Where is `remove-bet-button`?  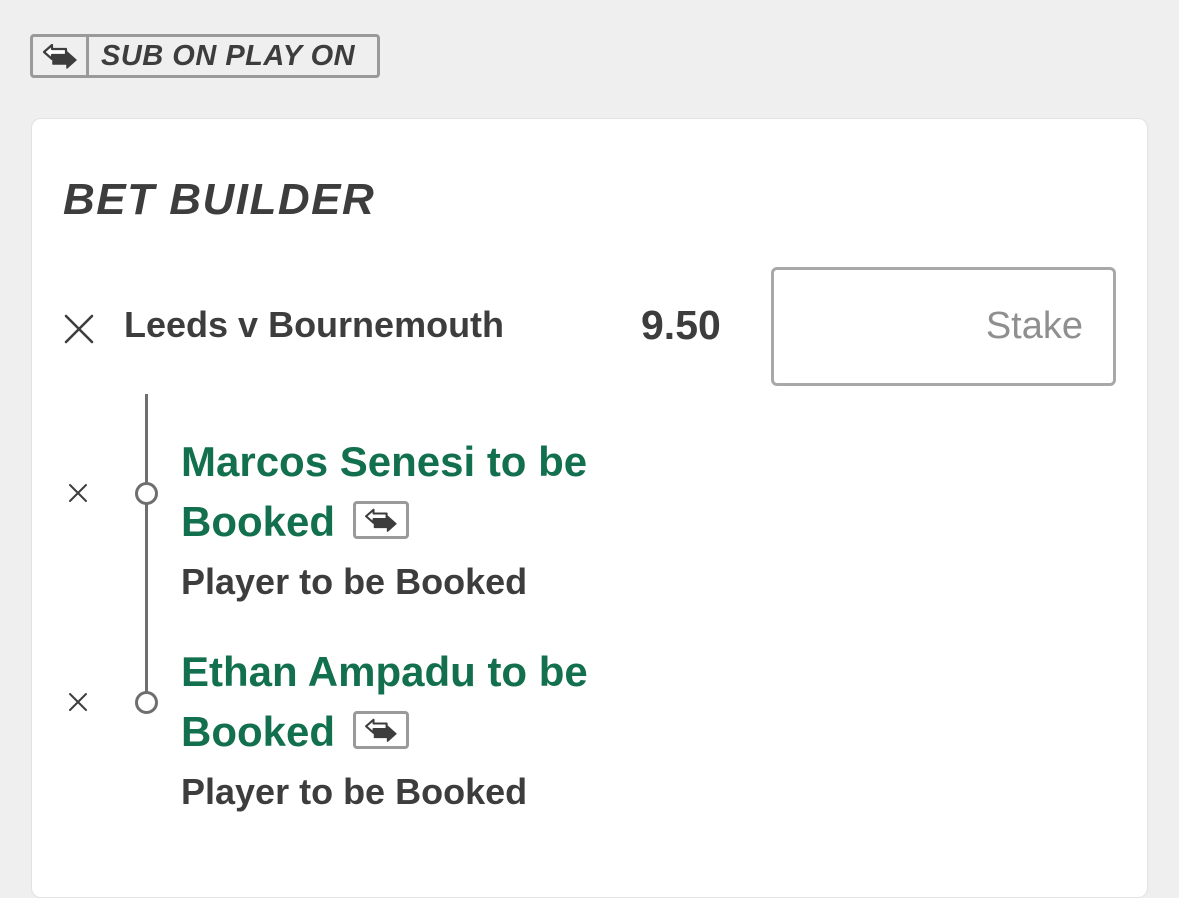
remove-bet-button is located at coordinates (79, 329).